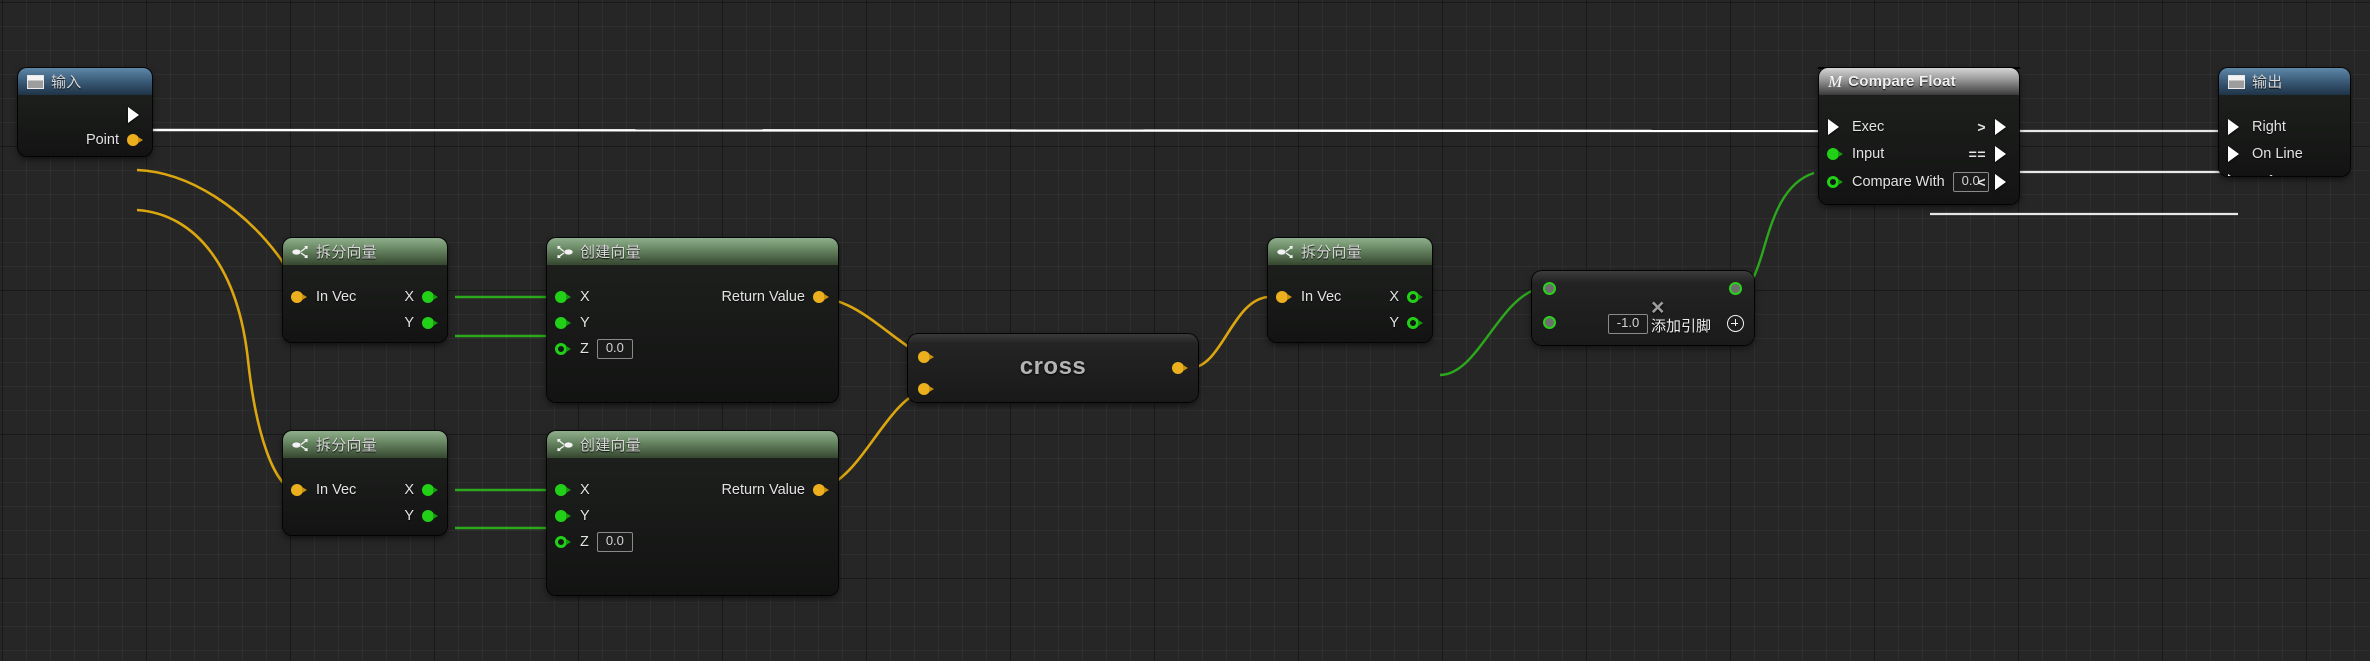  Describe the element at coordinates (1735, 288) in the screenshot. I see `multiply-output-pin` at that location.